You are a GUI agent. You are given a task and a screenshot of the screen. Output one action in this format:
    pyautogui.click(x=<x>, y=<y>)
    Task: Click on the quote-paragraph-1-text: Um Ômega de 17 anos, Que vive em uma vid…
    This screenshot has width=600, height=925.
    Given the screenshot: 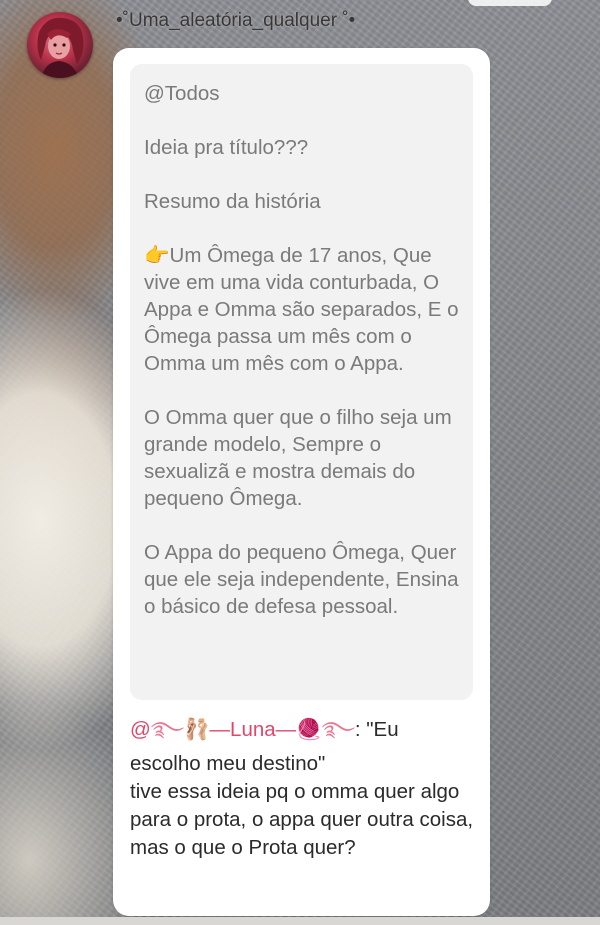 What is the action you would take?
    pyautogui.click(x=301, y=309)
    